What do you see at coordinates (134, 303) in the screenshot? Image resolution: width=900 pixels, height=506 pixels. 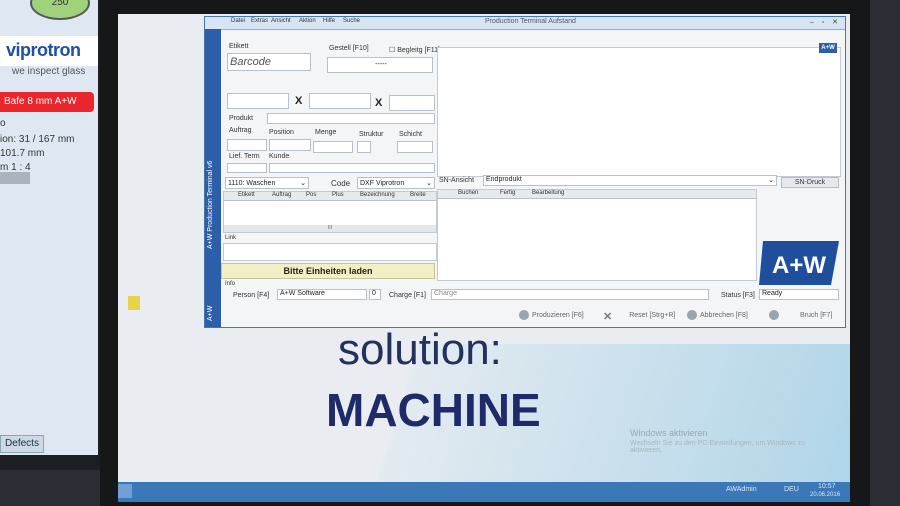 I see `sticky-note` at bounding box center [134, 303].